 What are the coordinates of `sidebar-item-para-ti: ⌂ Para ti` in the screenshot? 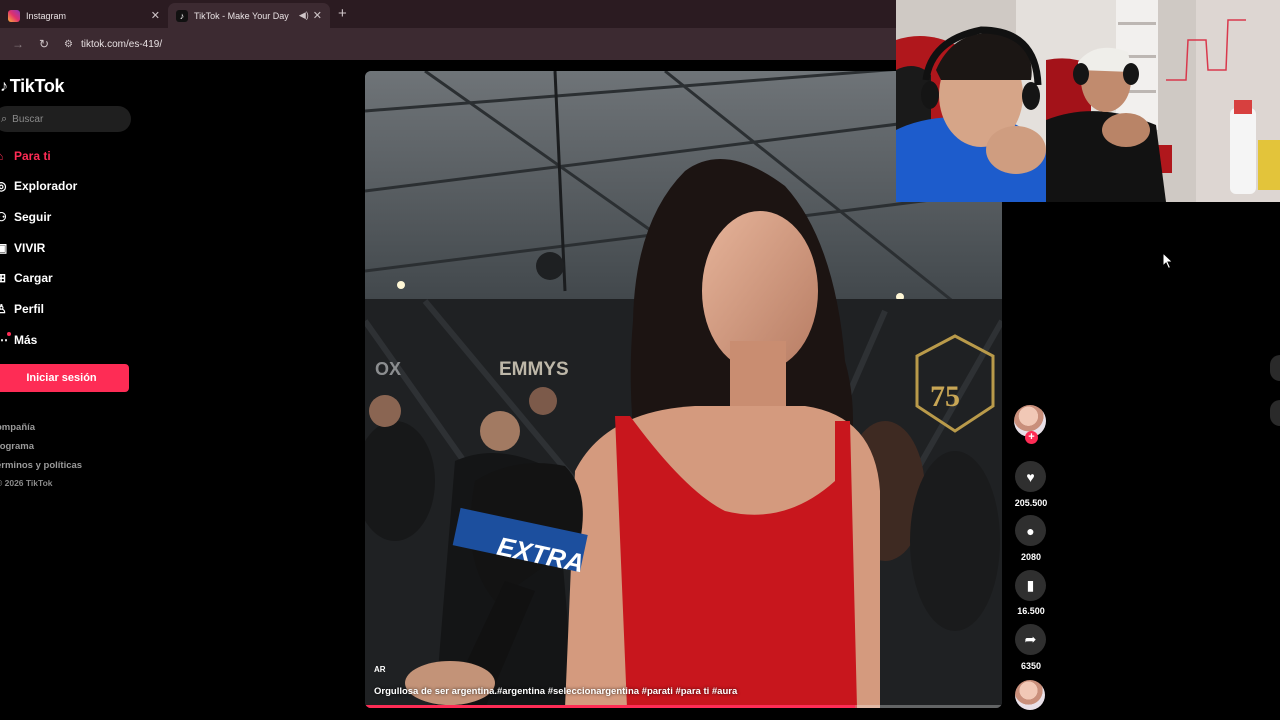 It's located at (25, 156).